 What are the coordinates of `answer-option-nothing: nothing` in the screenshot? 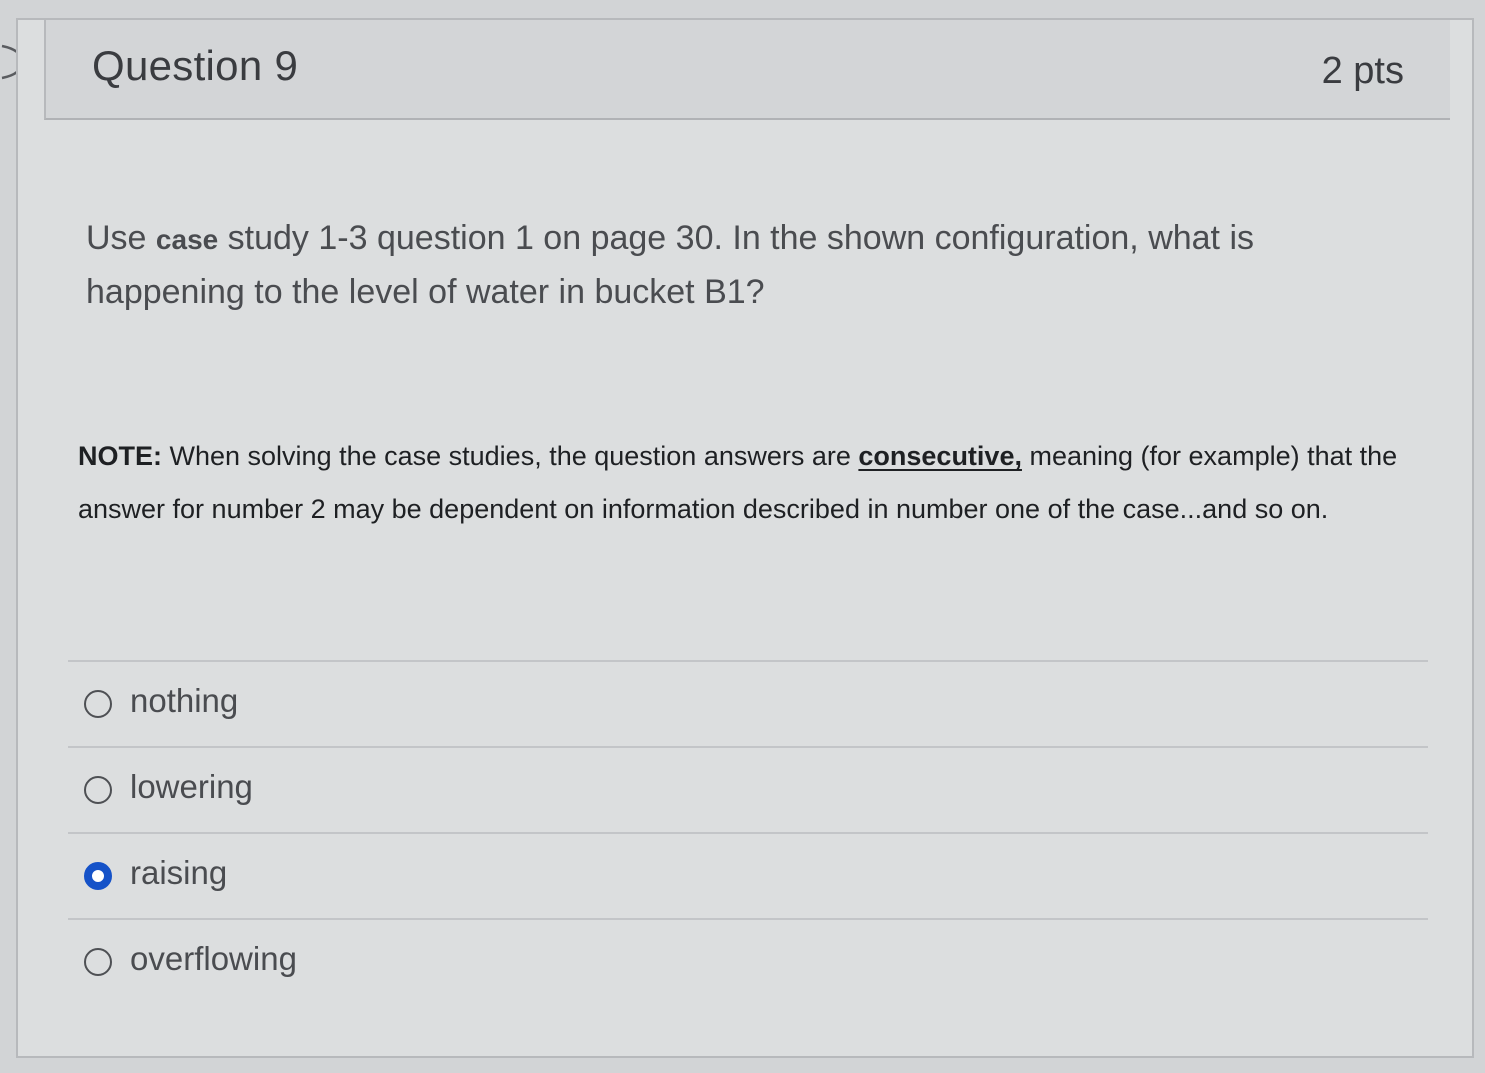 It's located at (748, 703).